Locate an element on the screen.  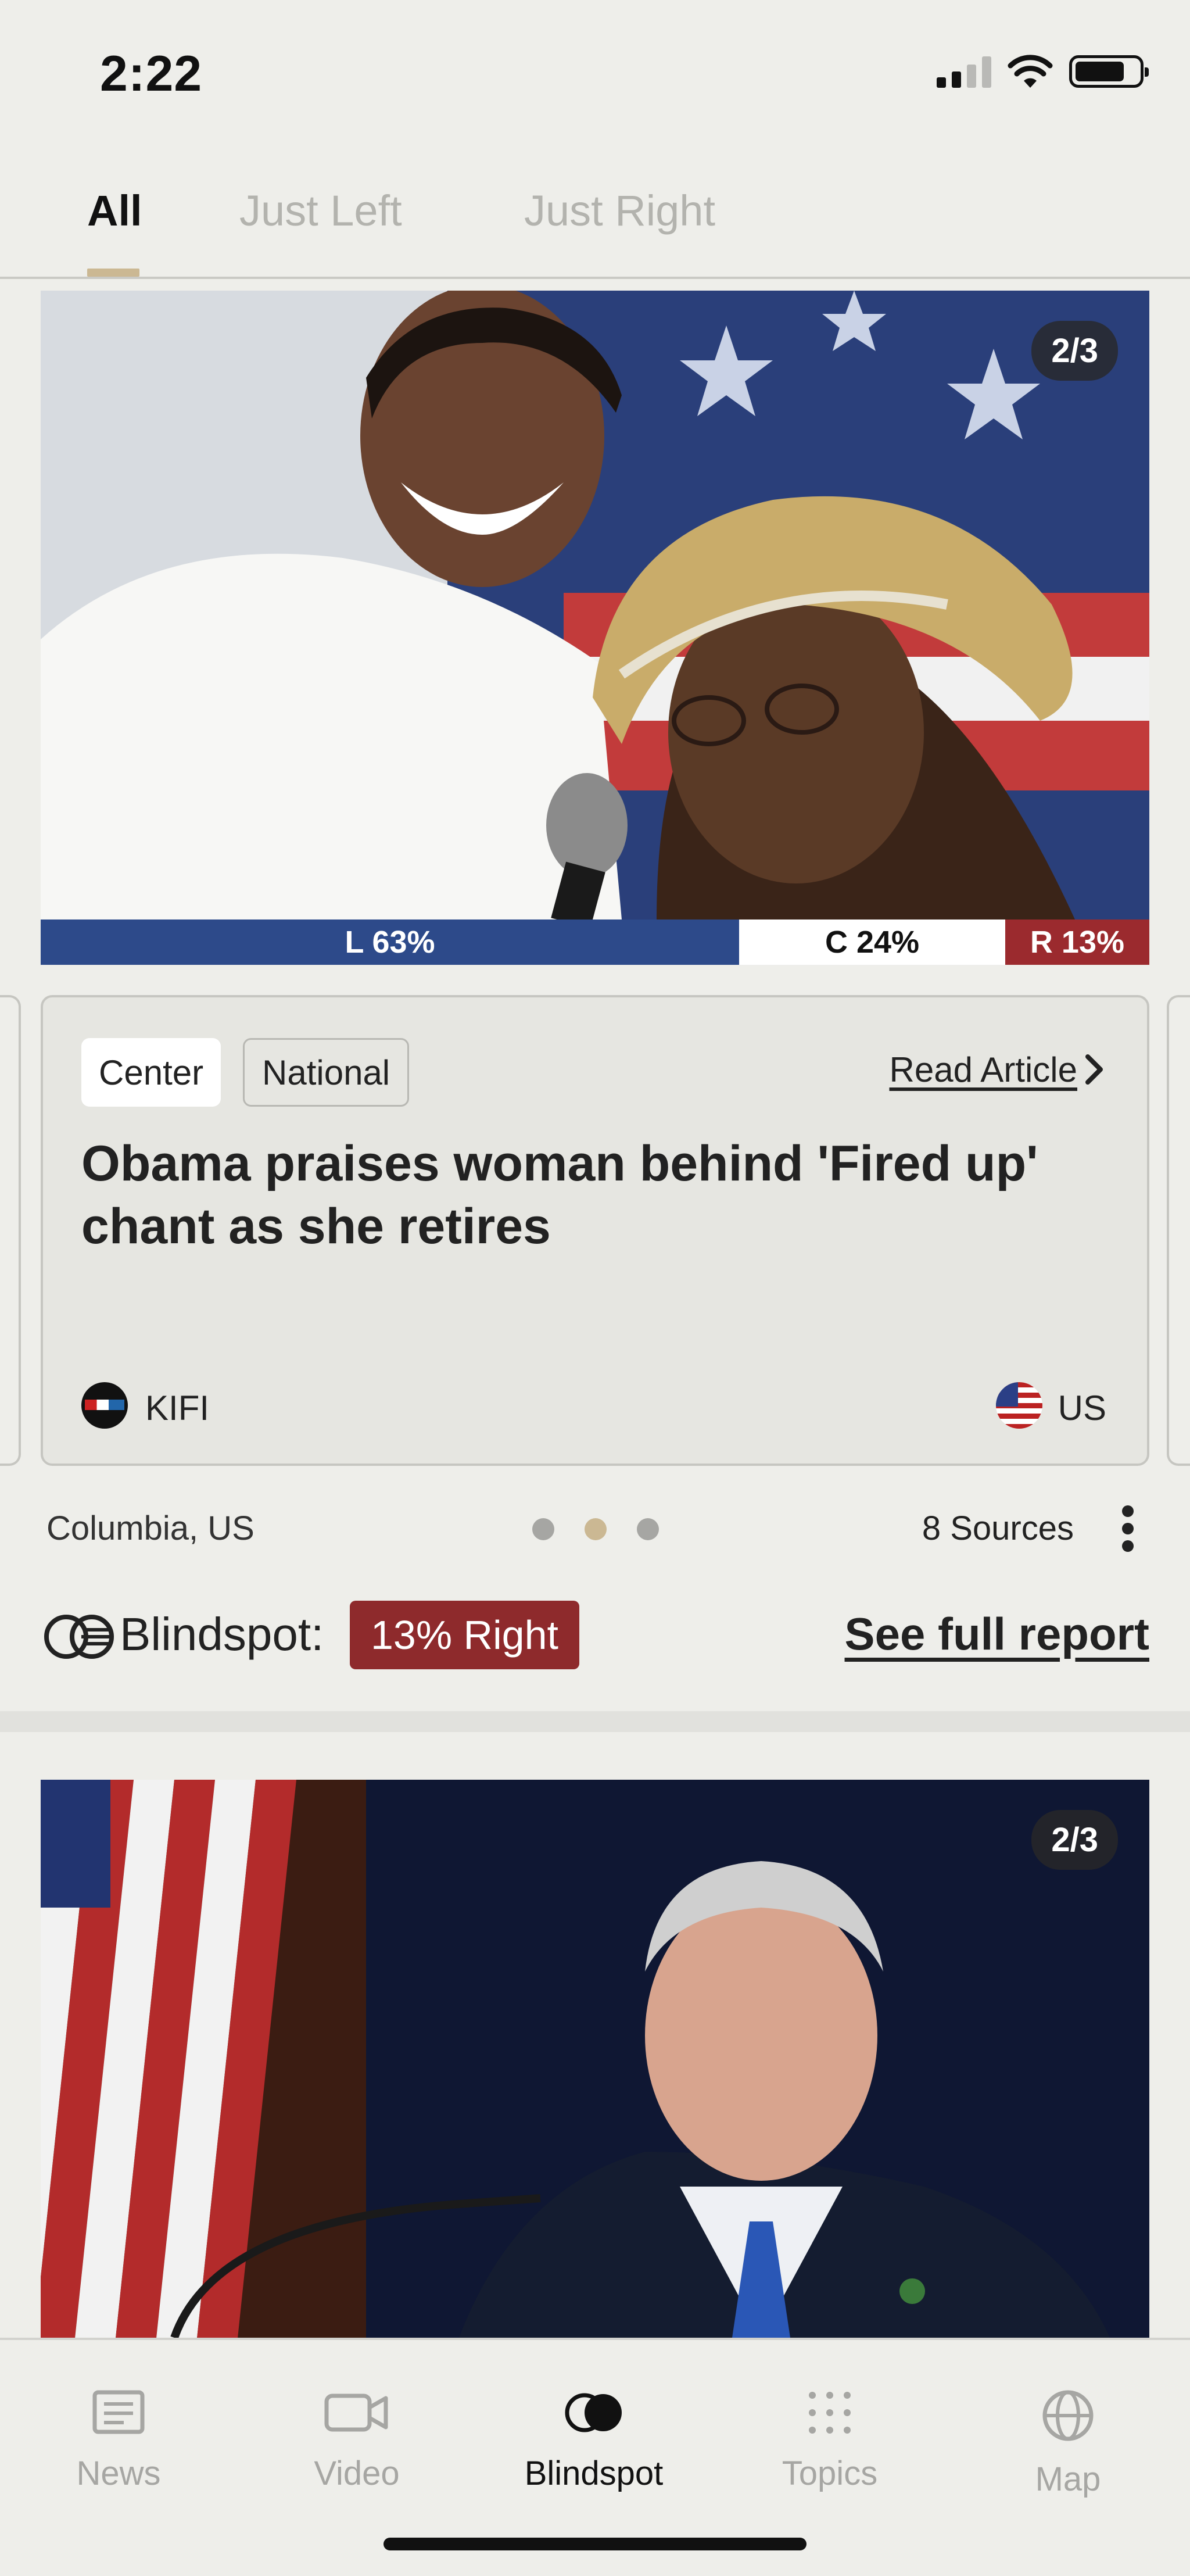
nav-blindspot-label: Blindspot is located at coordinates (594, 2473).